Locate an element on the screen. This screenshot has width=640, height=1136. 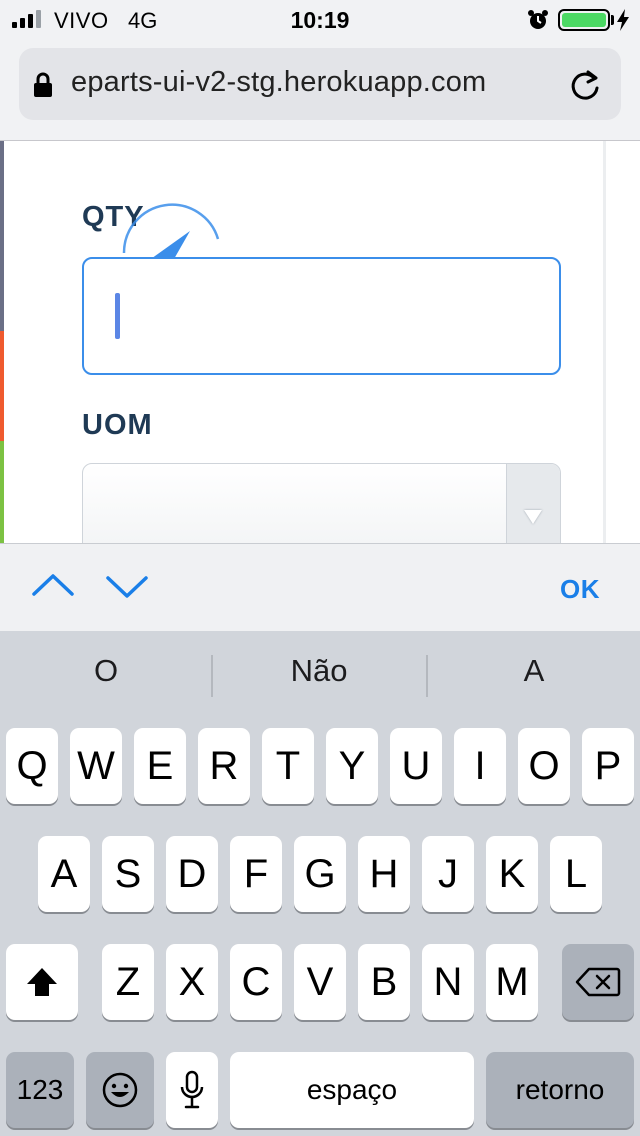
alarm-icon is located at coordinates (538, 19).